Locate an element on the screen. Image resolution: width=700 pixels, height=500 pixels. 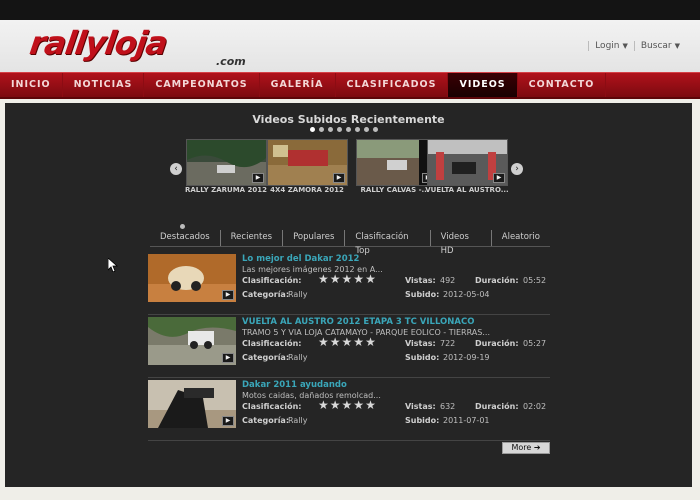
duration-value: 05:27 is located at coordinates (535, 343).